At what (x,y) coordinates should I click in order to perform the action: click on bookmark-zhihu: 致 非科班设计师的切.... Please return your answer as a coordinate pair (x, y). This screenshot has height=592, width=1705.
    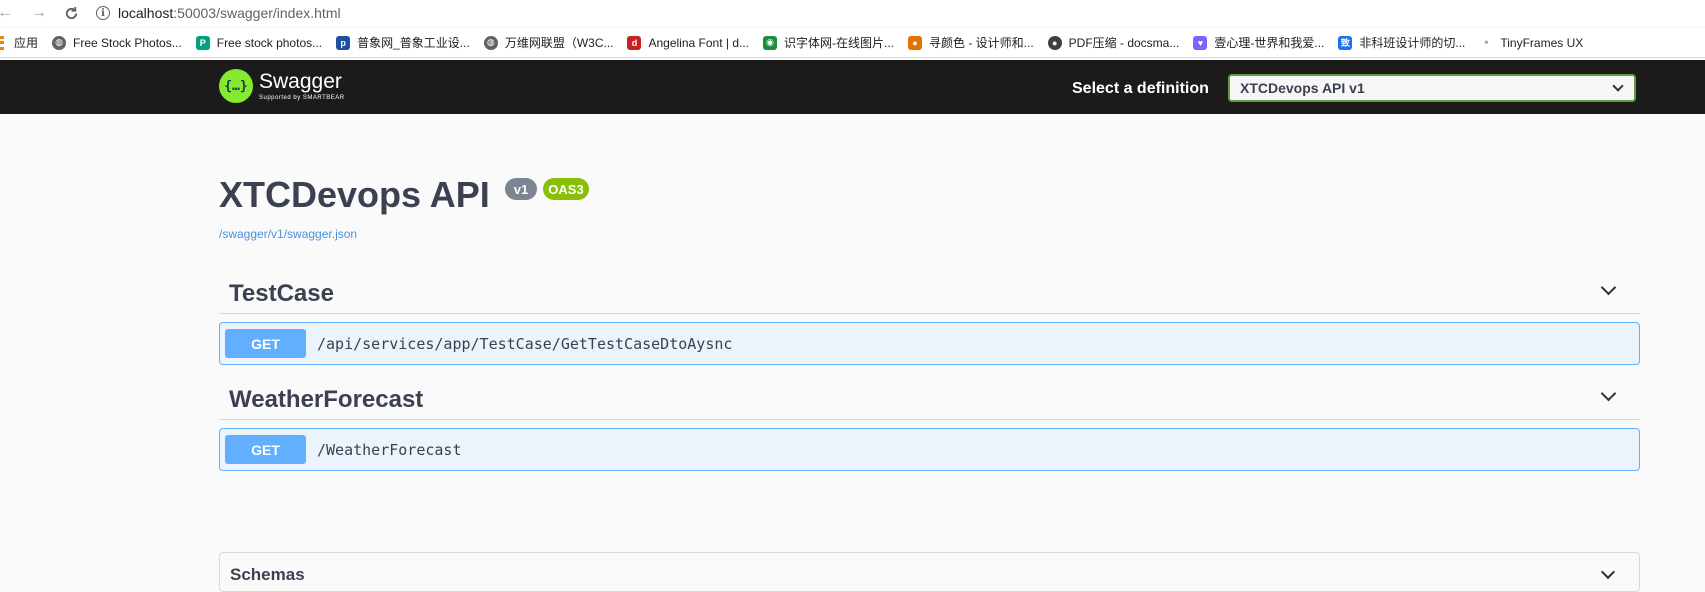
    Looking at the image, I should click on (1401, 42).